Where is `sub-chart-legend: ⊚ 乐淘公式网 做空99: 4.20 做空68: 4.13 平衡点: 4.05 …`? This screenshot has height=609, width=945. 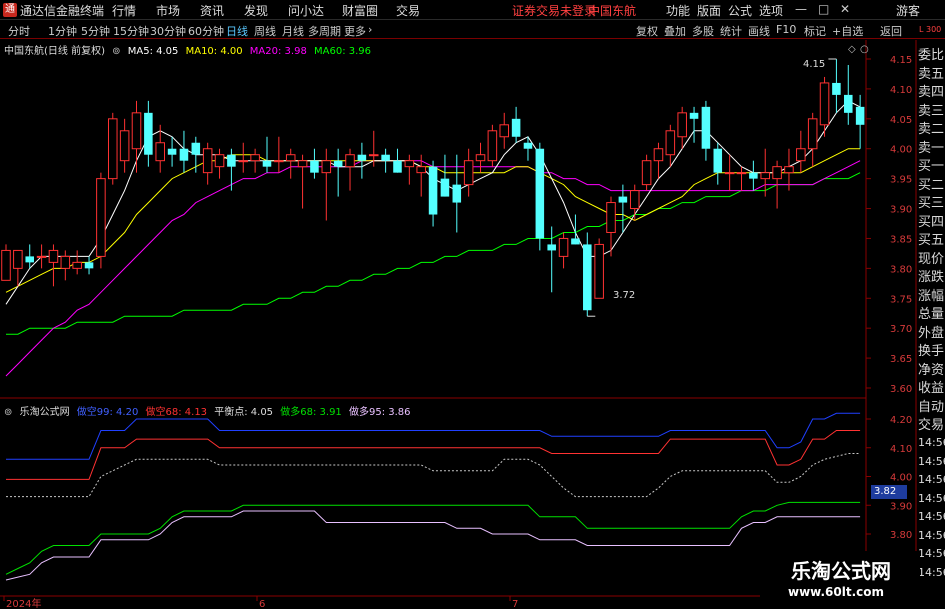
sub-chart-legend: ⊚ 乐淘公式网 做空99: 4.20 做空68: 4.13 平衡点: 4.05 … is located at coordinates (209, 410).